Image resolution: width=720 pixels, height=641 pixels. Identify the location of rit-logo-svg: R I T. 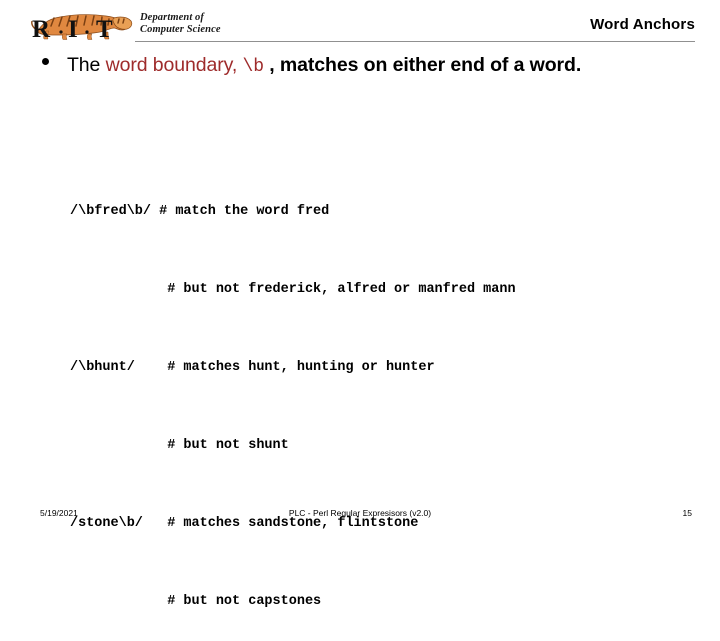
(82, 28).